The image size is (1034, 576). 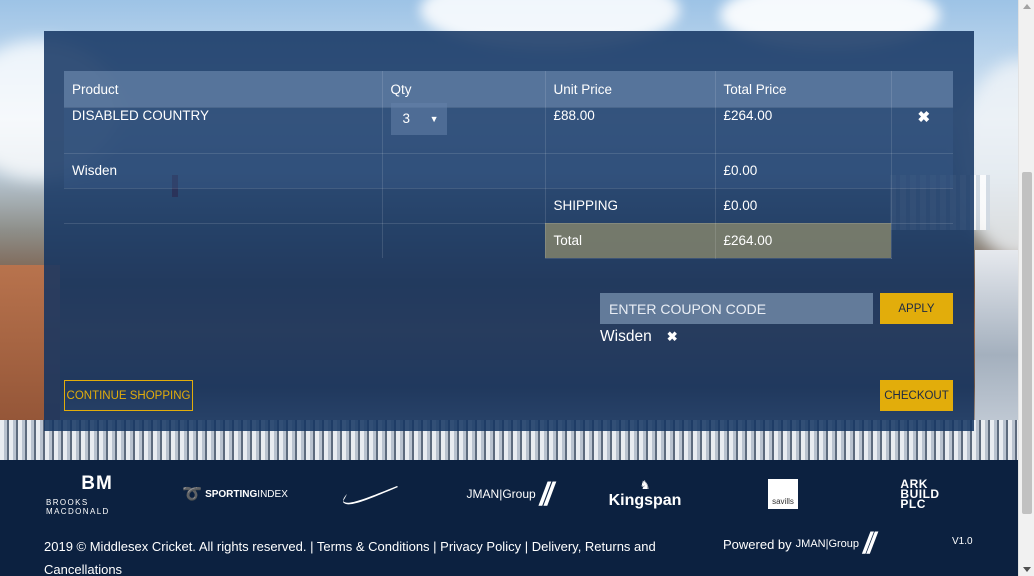 I want to click on header-total-price: Total Price, so click(x=803, y=89).